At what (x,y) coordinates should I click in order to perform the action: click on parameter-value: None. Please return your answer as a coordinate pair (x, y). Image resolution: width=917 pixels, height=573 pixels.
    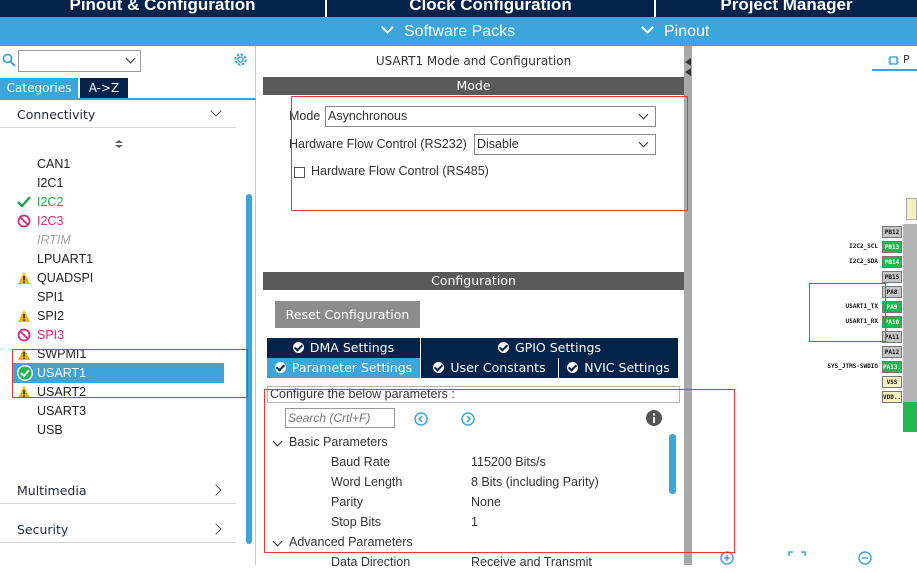
    Looking at the image, I should click on (486, 502).